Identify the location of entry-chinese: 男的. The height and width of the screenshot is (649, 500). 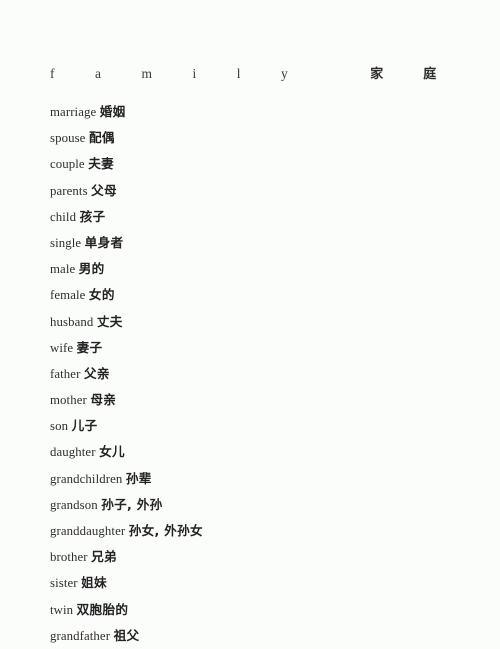
(91, 269).